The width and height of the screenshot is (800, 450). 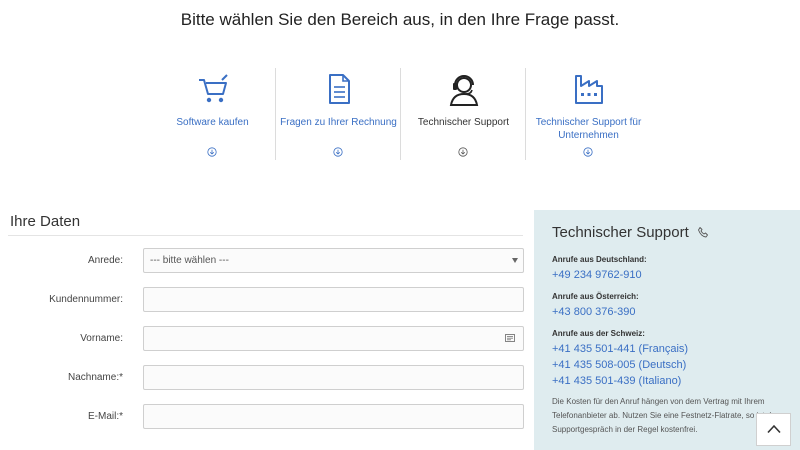 What do you see at coordinates (212, 89) in the screenshot?
I see `shopping-cart-icon` at bounding box center [212, 89].